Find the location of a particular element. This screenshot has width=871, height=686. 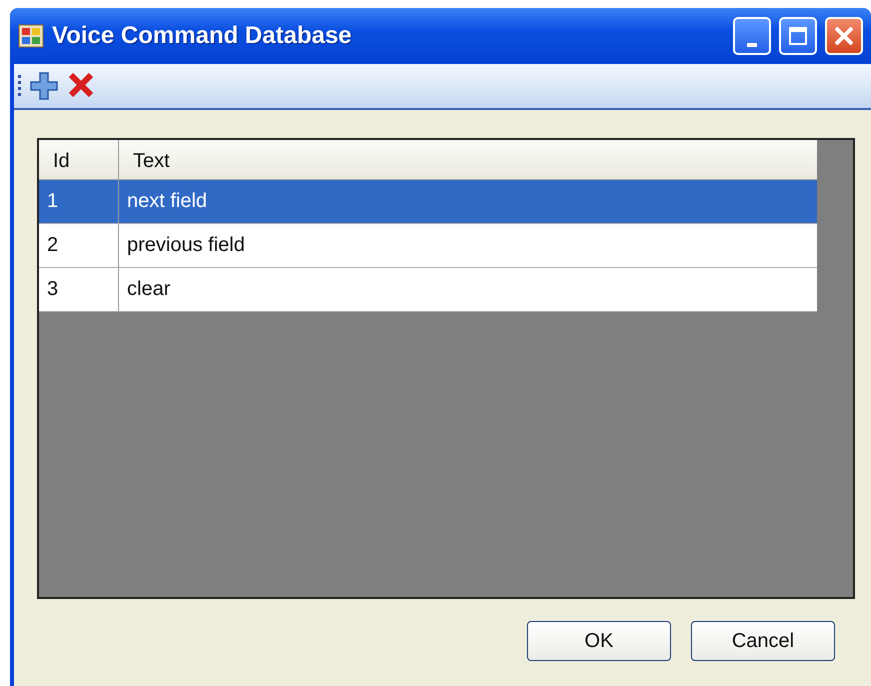

window-title: Voice Command Database is located at coordinates (202, 36).